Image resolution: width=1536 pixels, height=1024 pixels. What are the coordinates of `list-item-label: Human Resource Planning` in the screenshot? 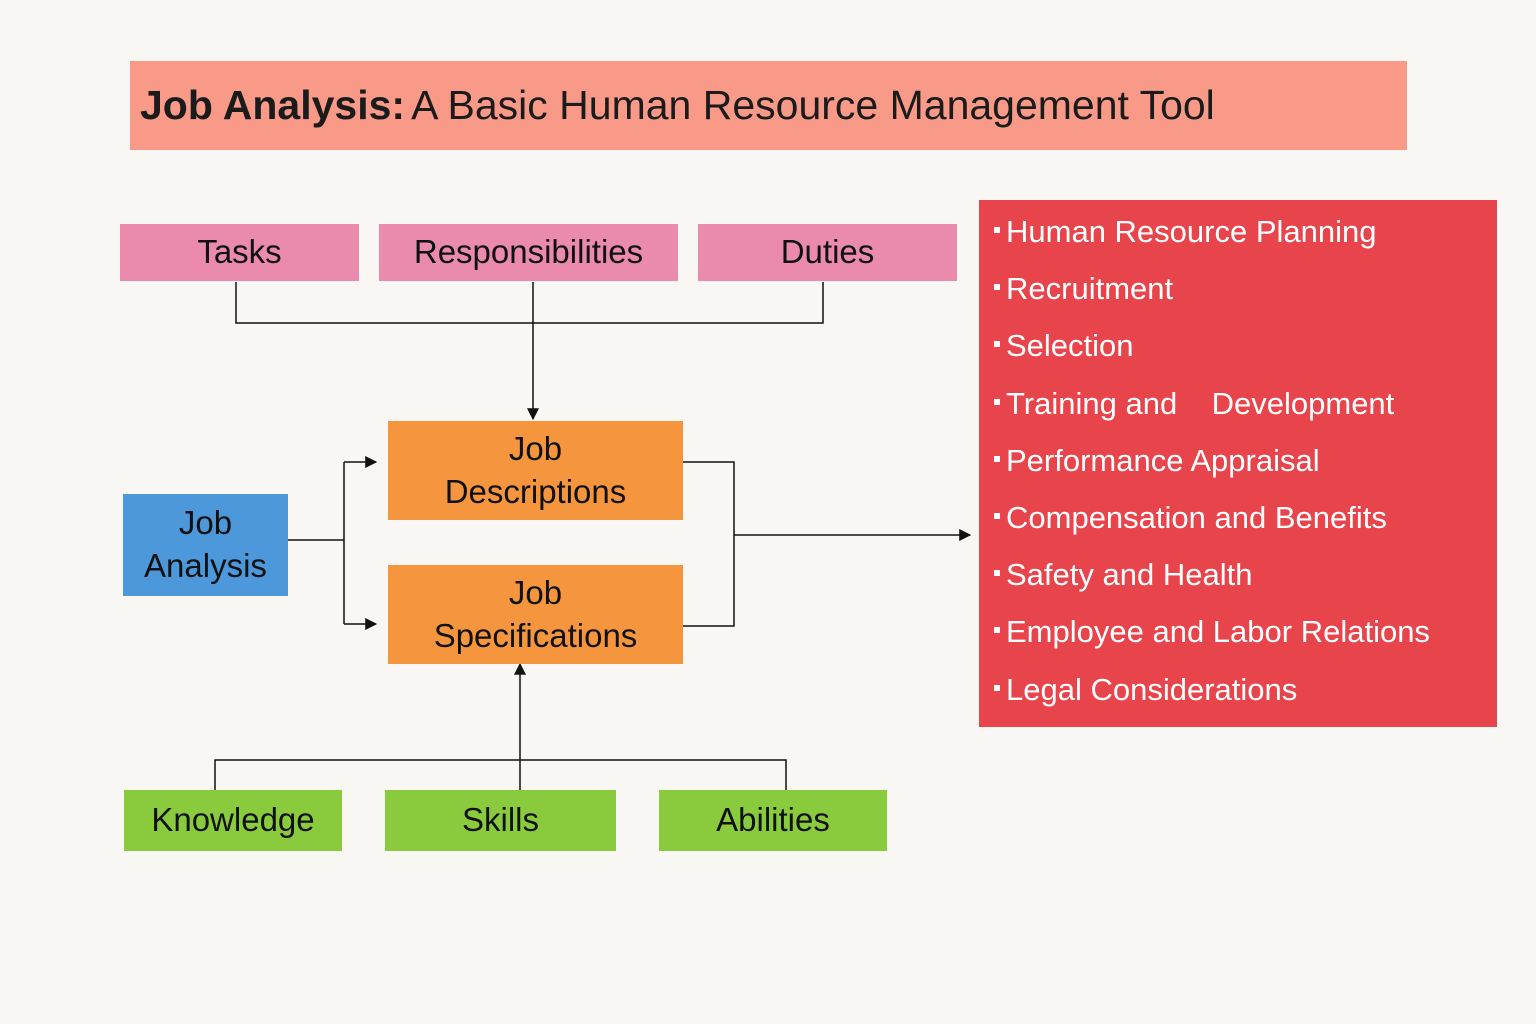 It's located at (1191, 231).